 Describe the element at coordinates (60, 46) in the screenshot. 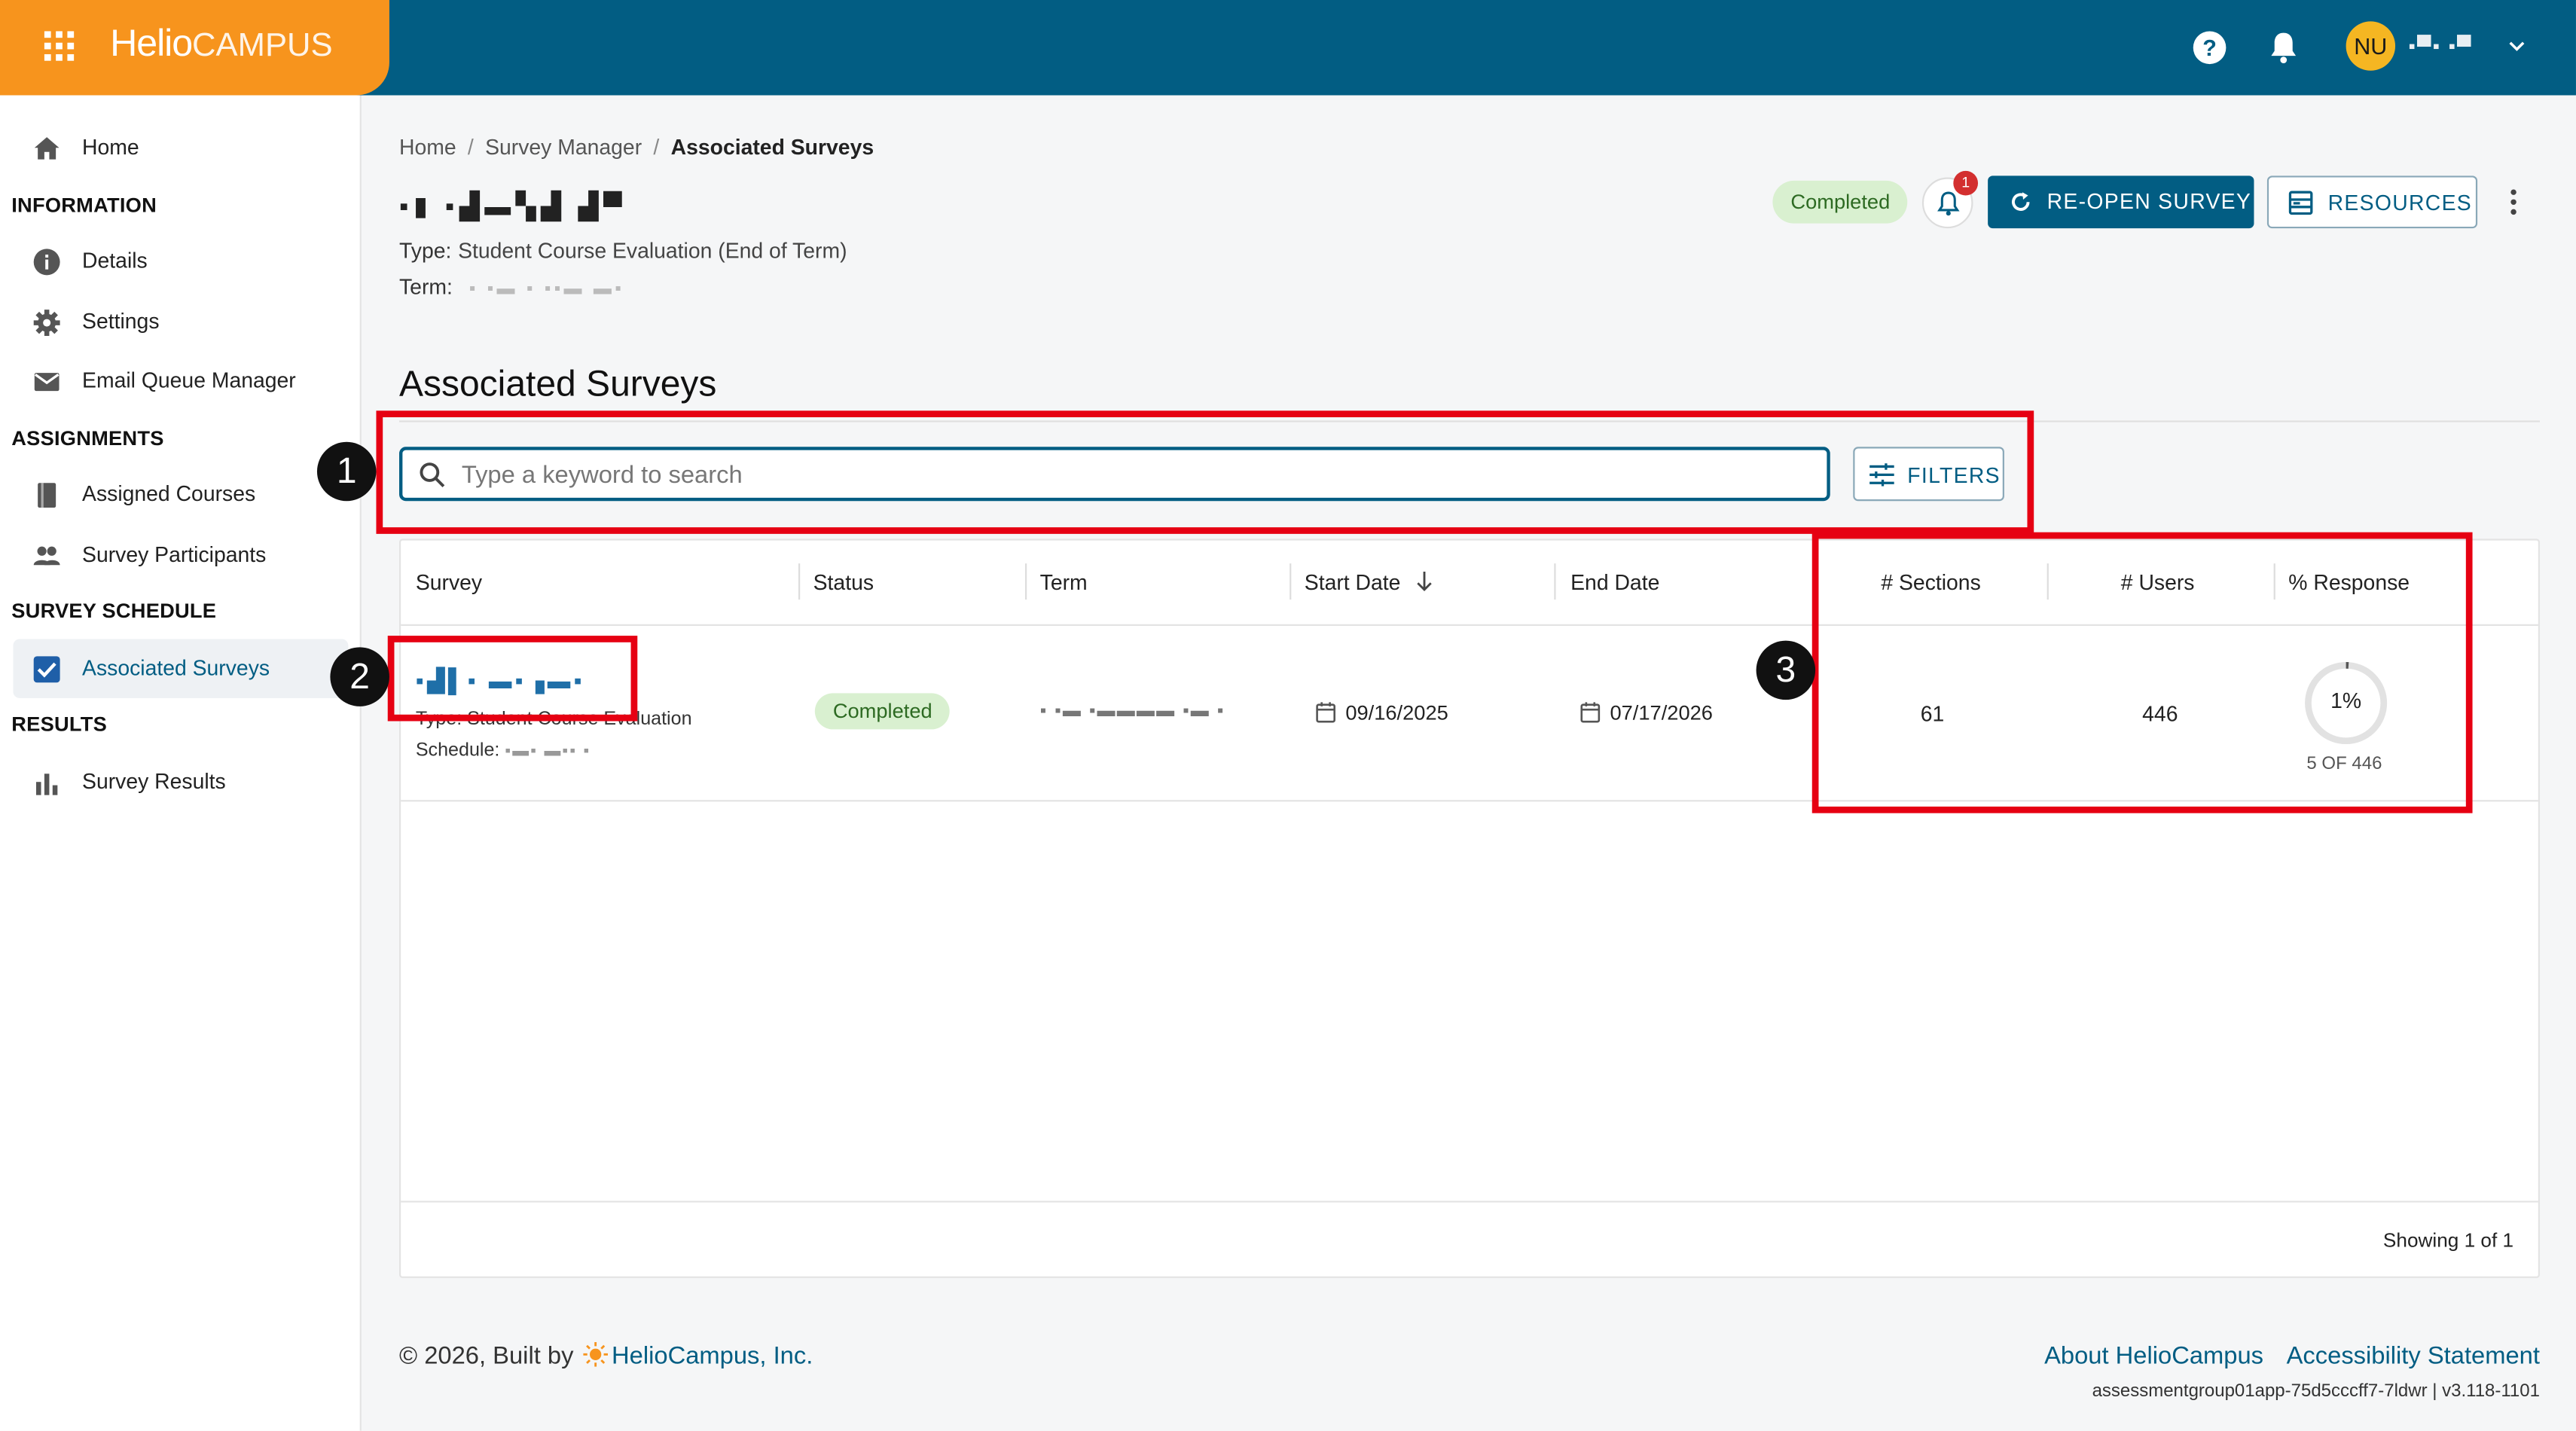

I see `app-grid-icon` at that location.